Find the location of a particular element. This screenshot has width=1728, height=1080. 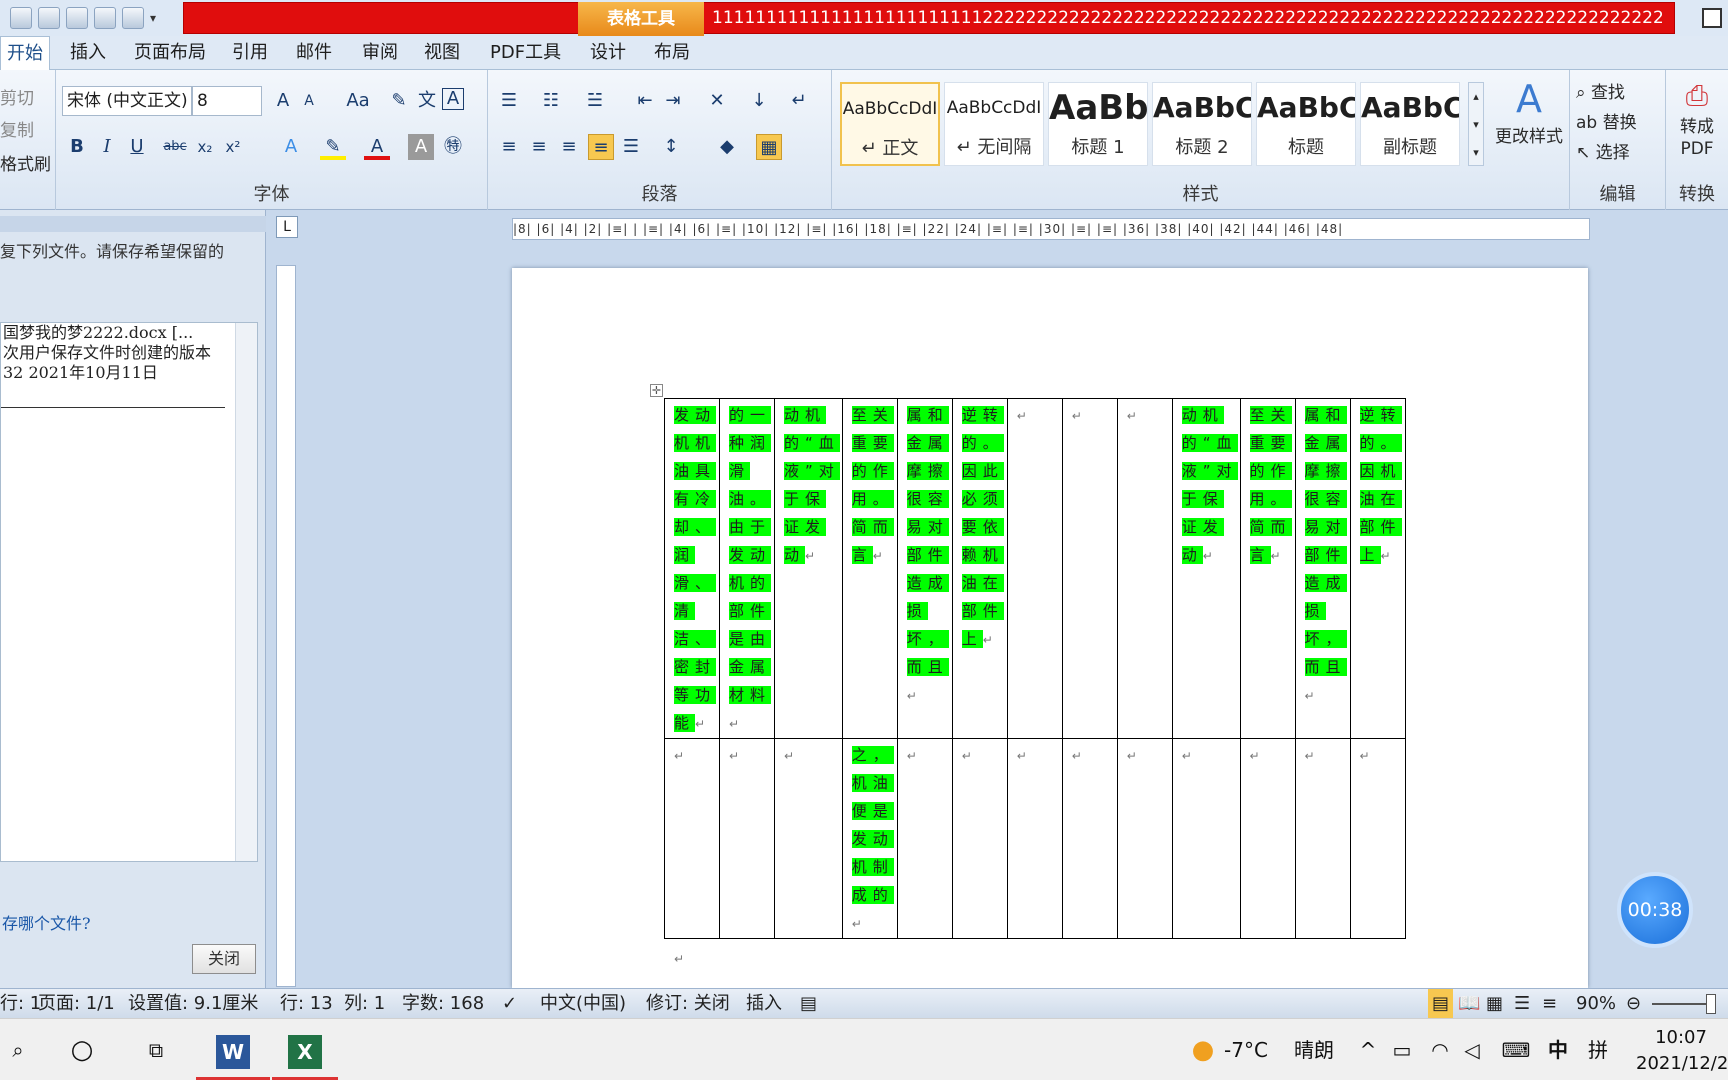

superscript-icon: x² is located at coordinates (233, 147).